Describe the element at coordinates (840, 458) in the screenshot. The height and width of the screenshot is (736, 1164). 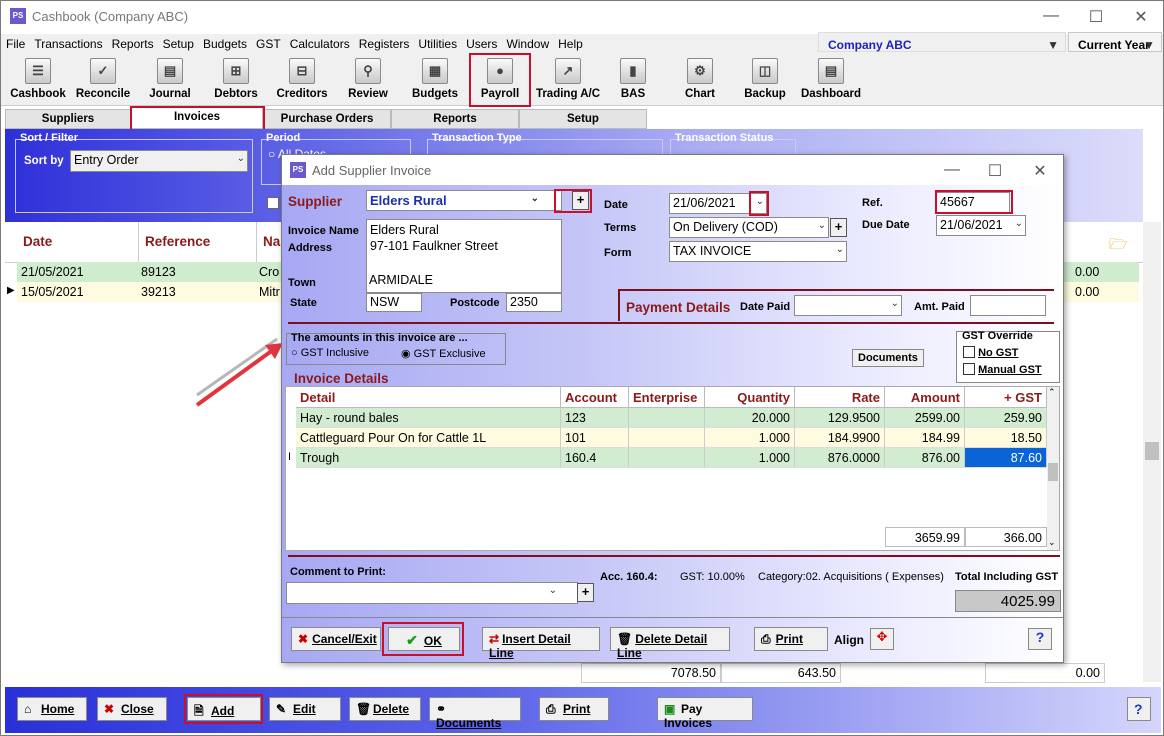
I see `line-rate: 876.0000` at that location.